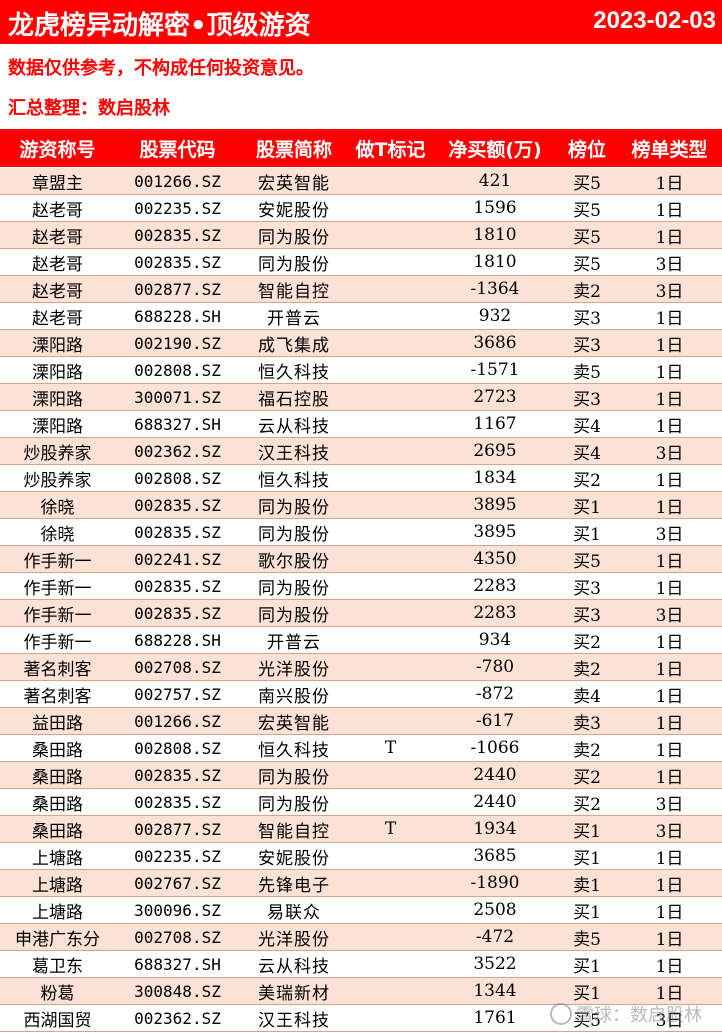  What do you see at coordinates (294, 397) in the screenshot?
I see `cell-name: 福石控股` at bounding box center [294, 397].